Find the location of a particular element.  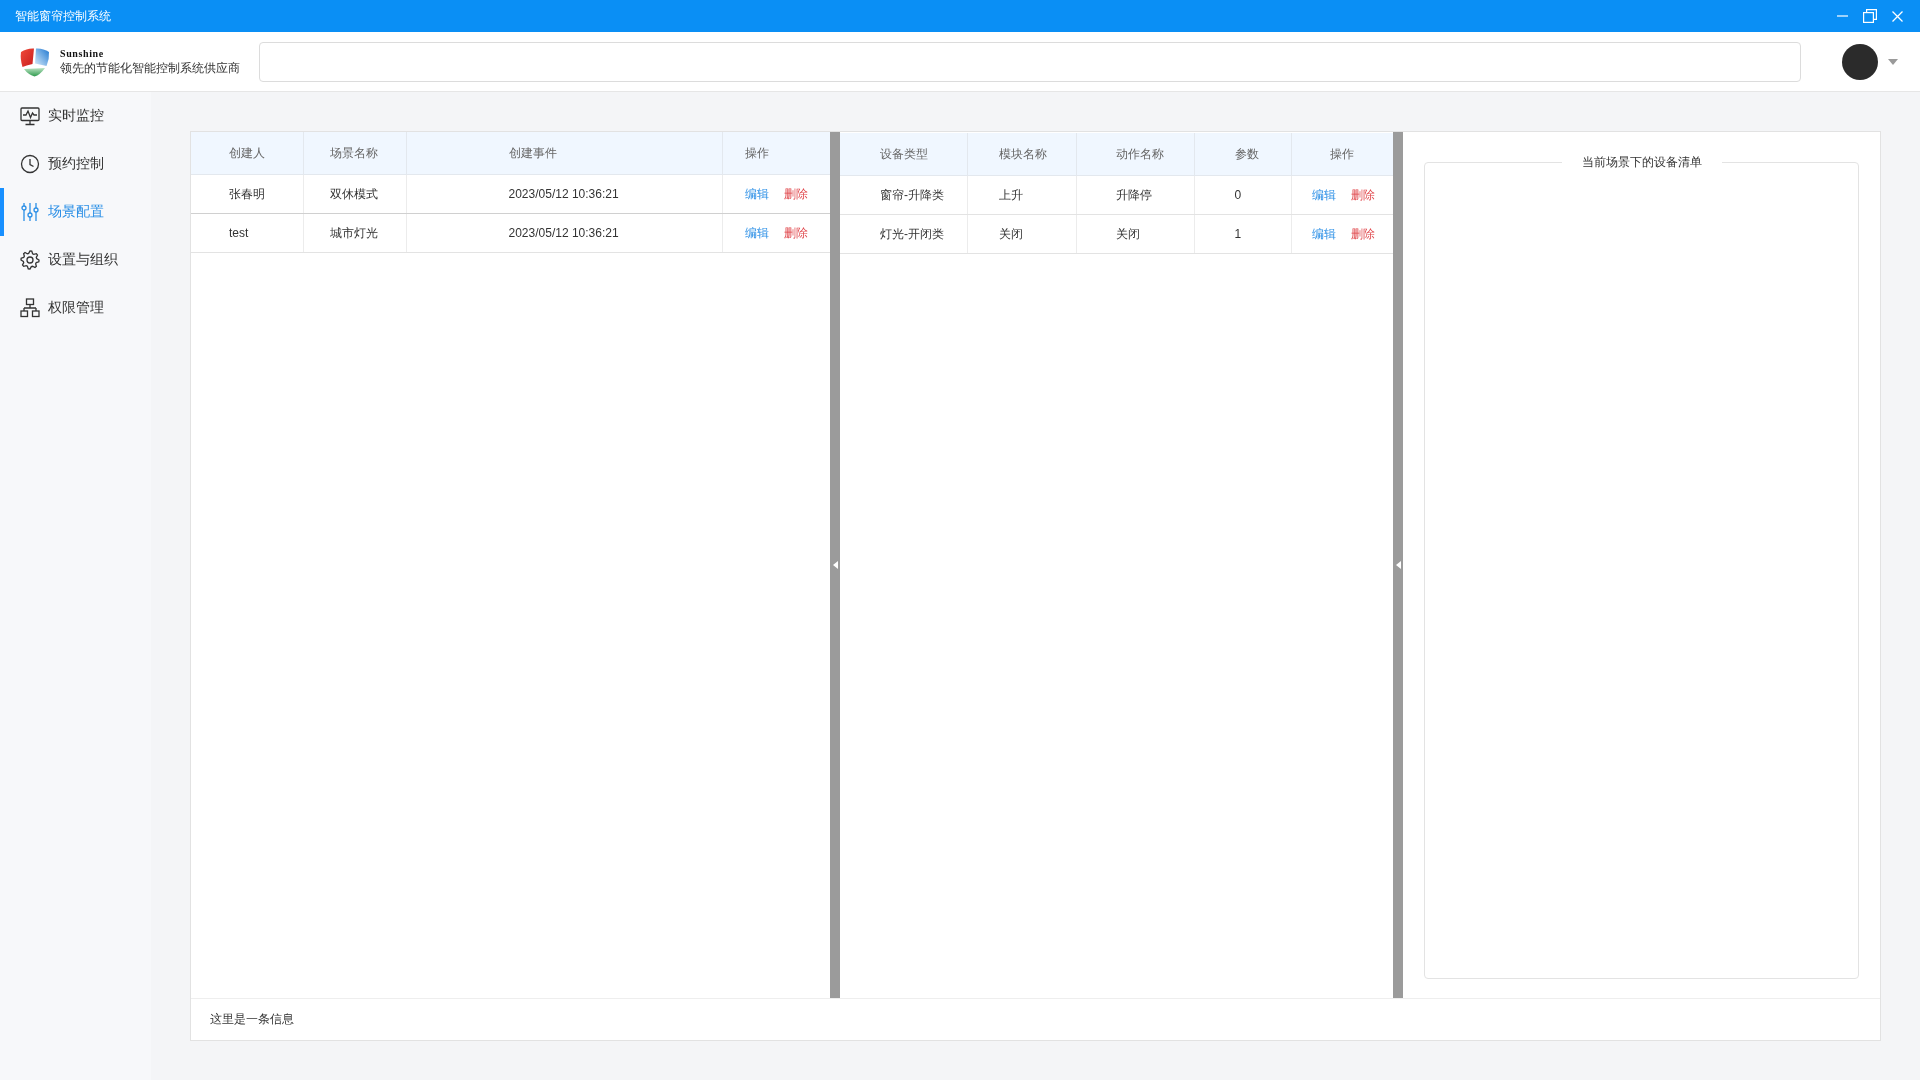

sidebar-item: 权限管理 is located at coordinates (75, 308).